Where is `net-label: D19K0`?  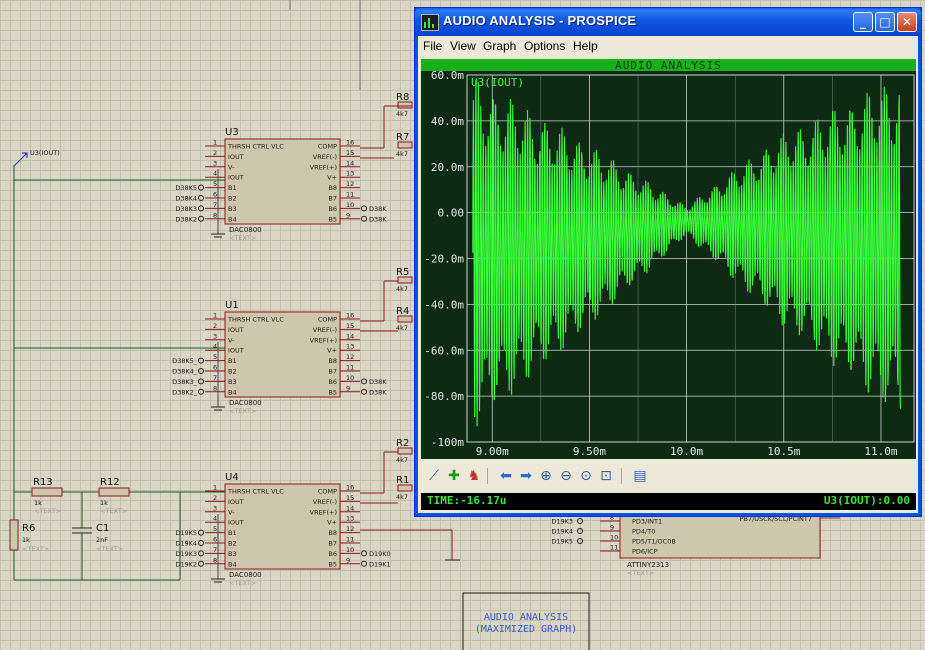 net-label: D19K0 is located at coordinates (380, 554).